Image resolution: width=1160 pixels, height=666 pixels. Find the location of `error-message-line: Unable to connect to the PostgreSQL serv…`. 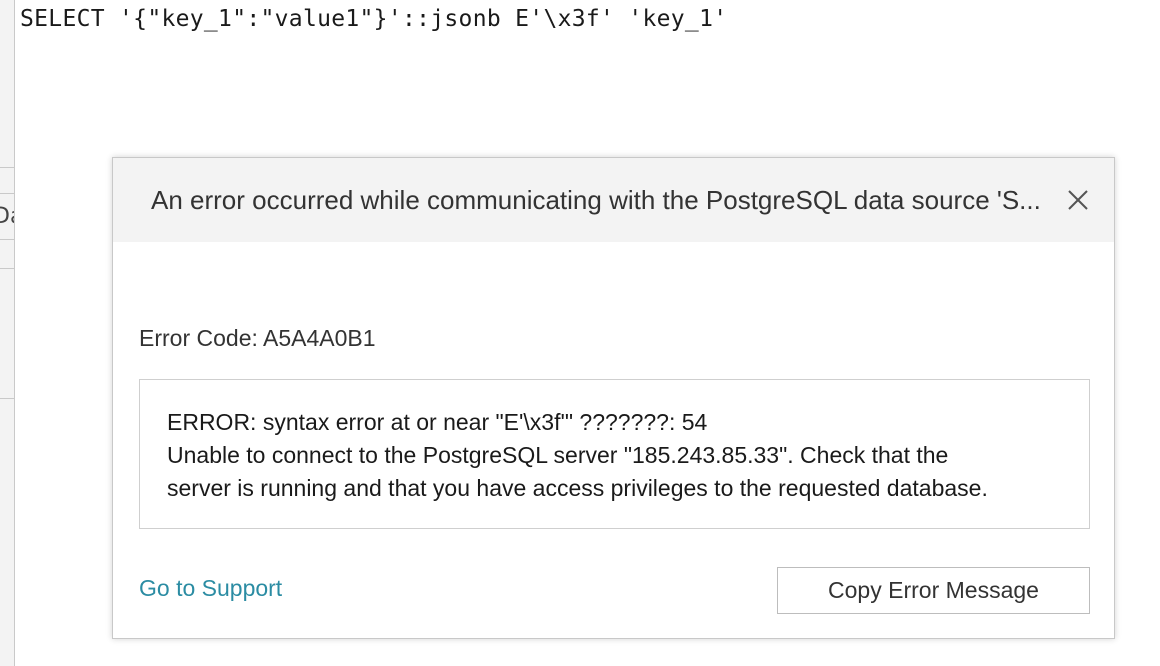

error-message-line: Unable to connect to the PostgreSQL serv… is located at coordinates (558, 455).